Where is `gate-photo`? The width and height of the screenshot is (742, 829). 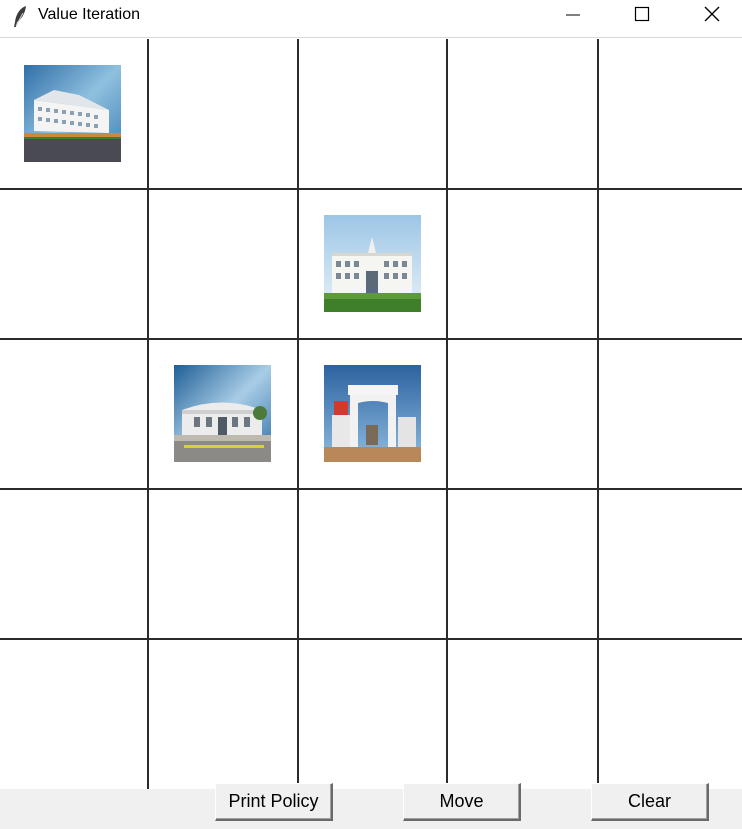 gate-photo is located at coordinates (372, 413).